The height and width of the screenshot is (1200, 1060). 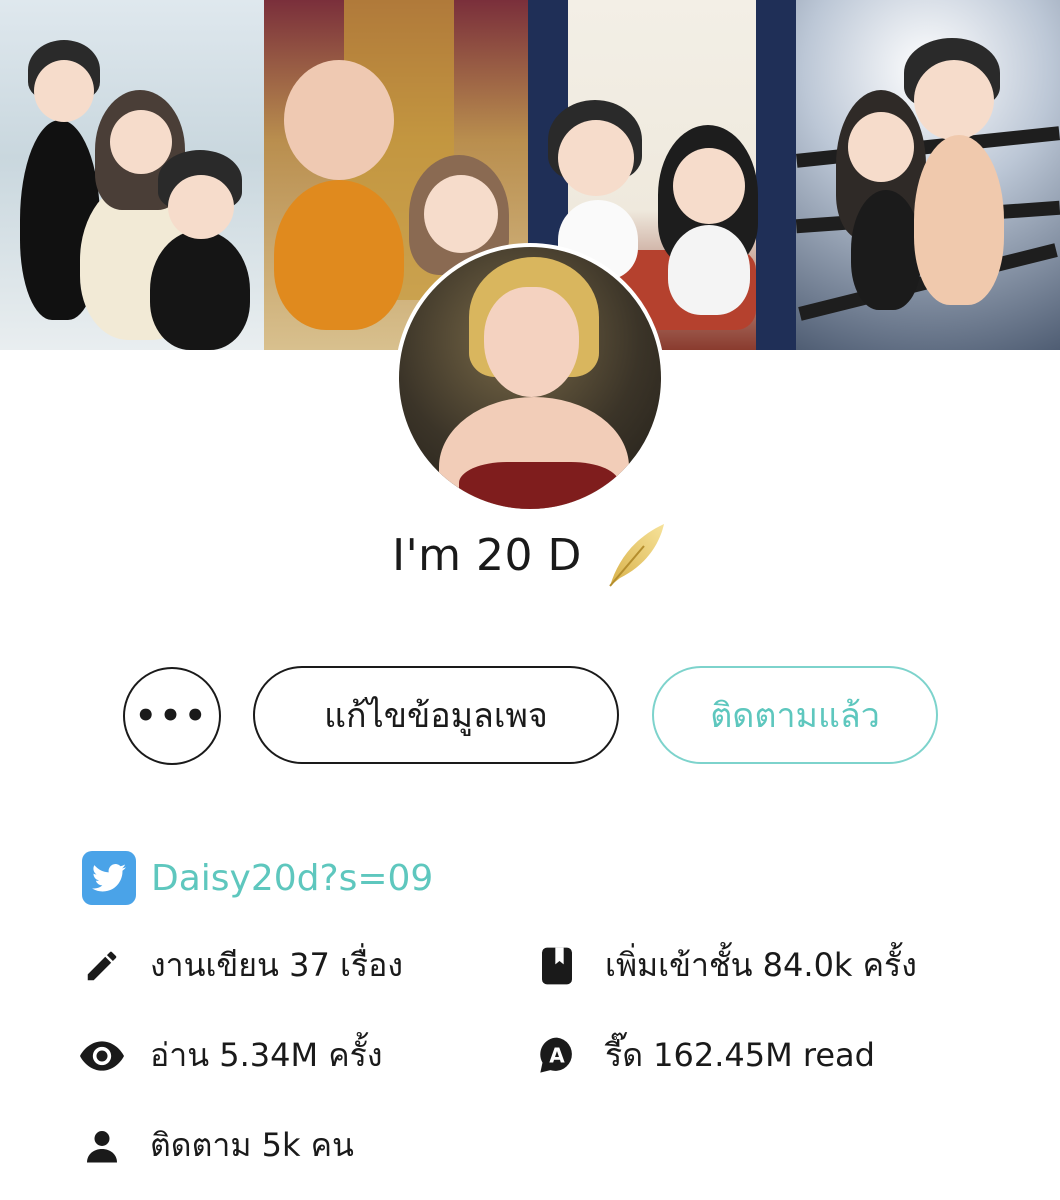 What do you see at coordinates (252, 1145) in the screenshot?
I see `stat-followers-text: ติดตาม 5k คน` at bounding box center [252, 1145].